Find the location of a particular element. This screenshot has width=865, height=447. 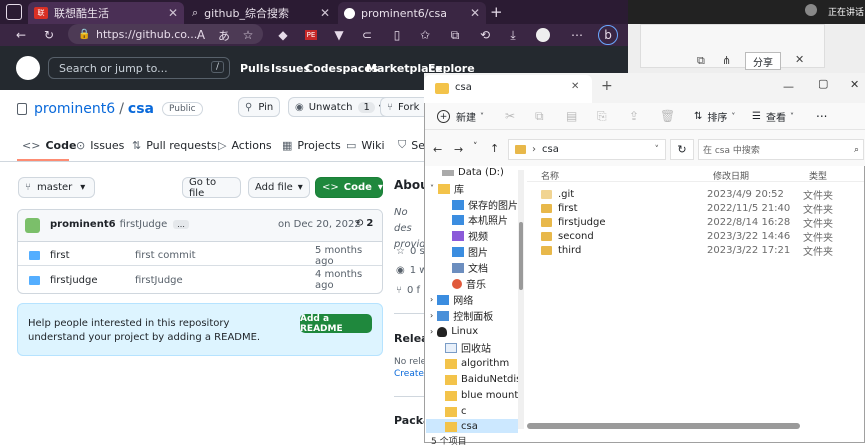

more-menu-icon: ⋯ is located at coordinates (577, 35).